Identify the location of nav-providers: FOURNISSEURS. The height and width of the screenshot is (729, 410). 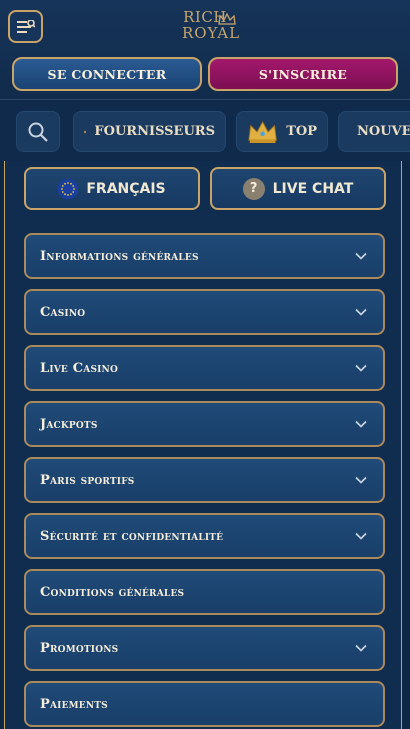
(149, 131).